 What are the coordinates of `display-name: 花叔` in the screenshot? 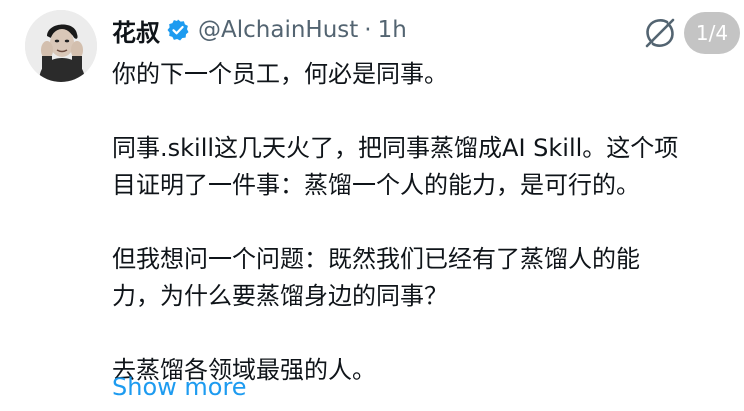 It's located at (136, 30).